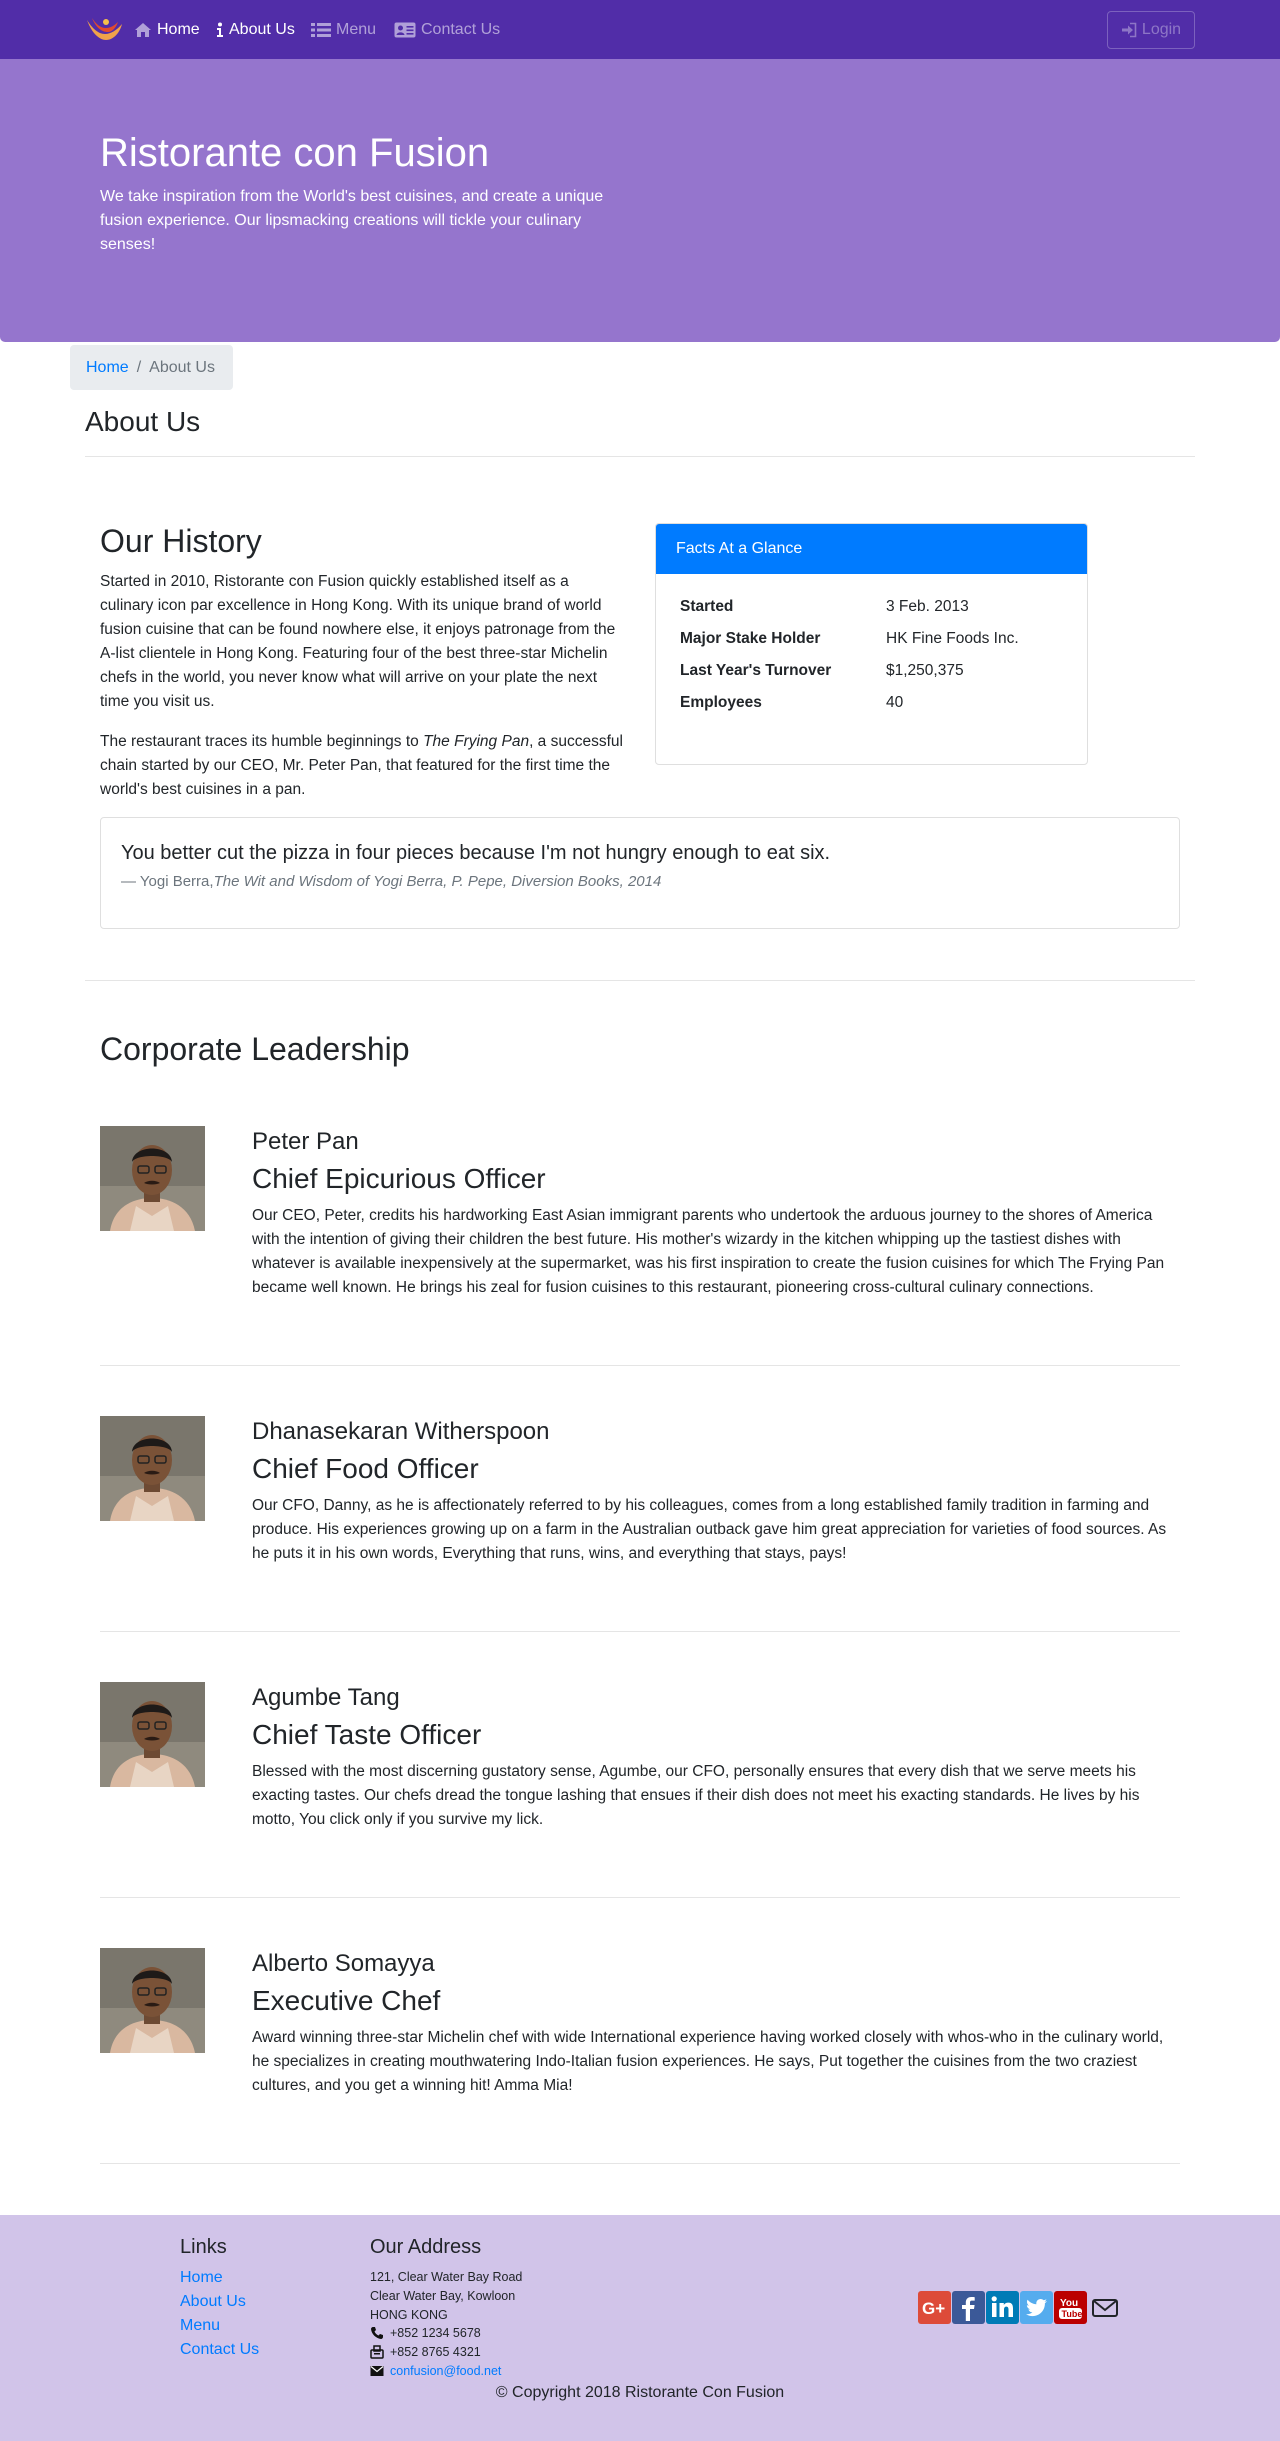 The image size is (1280, 2441). What do you see at coordinates (925, 670) in the screenshot?
I see `fact-value: $1,250,375` at bounding box center [925, 670].